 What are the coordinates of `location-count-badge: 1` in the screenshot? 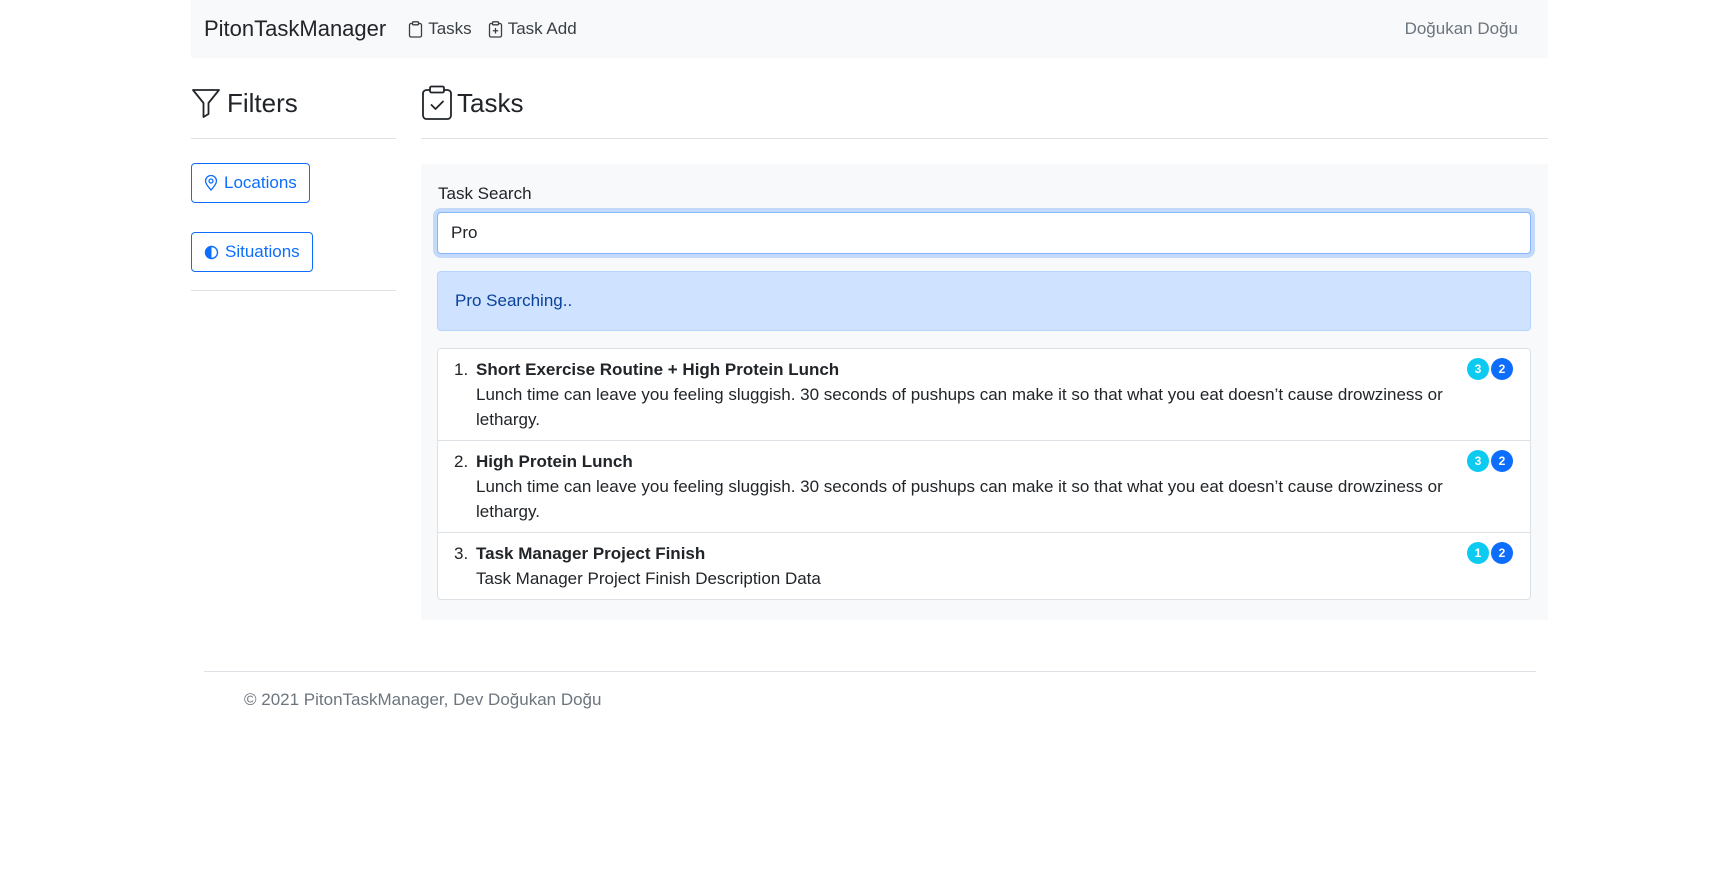 It's located at (1478, 553).